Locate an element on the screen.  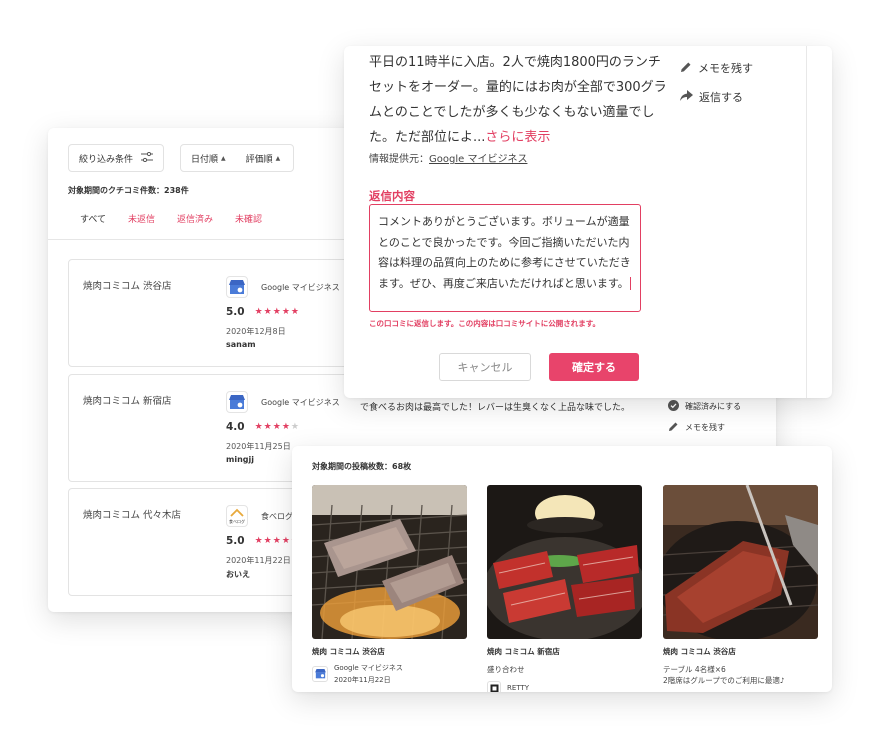
photo-source: RETTY is located at coordinates (508, 686).